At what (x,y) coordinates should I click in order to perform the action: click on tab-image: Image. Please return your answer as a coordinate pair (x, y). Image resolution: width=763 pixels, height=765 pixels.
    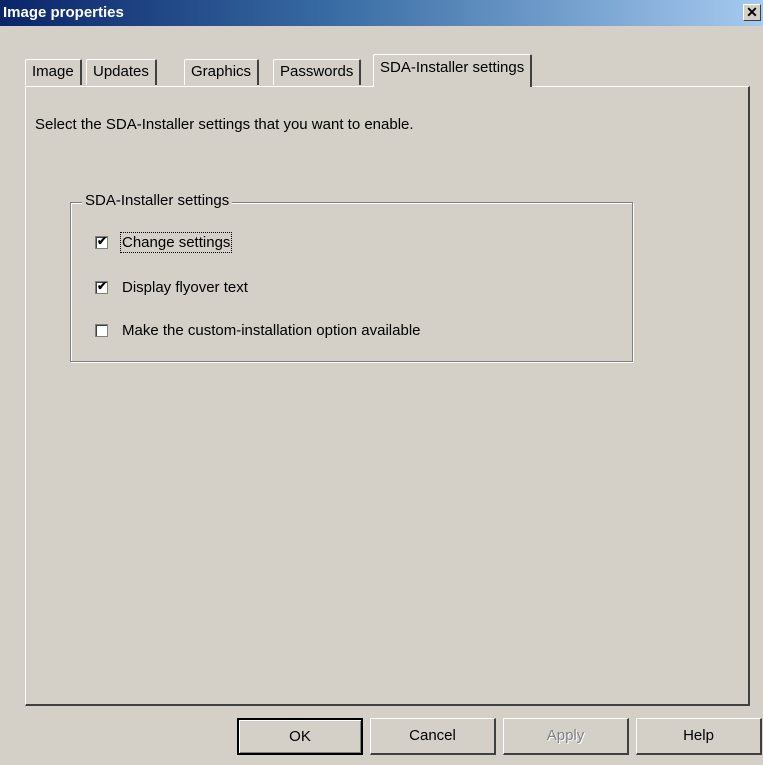
    Looking at the image, I should click on (53, 72).